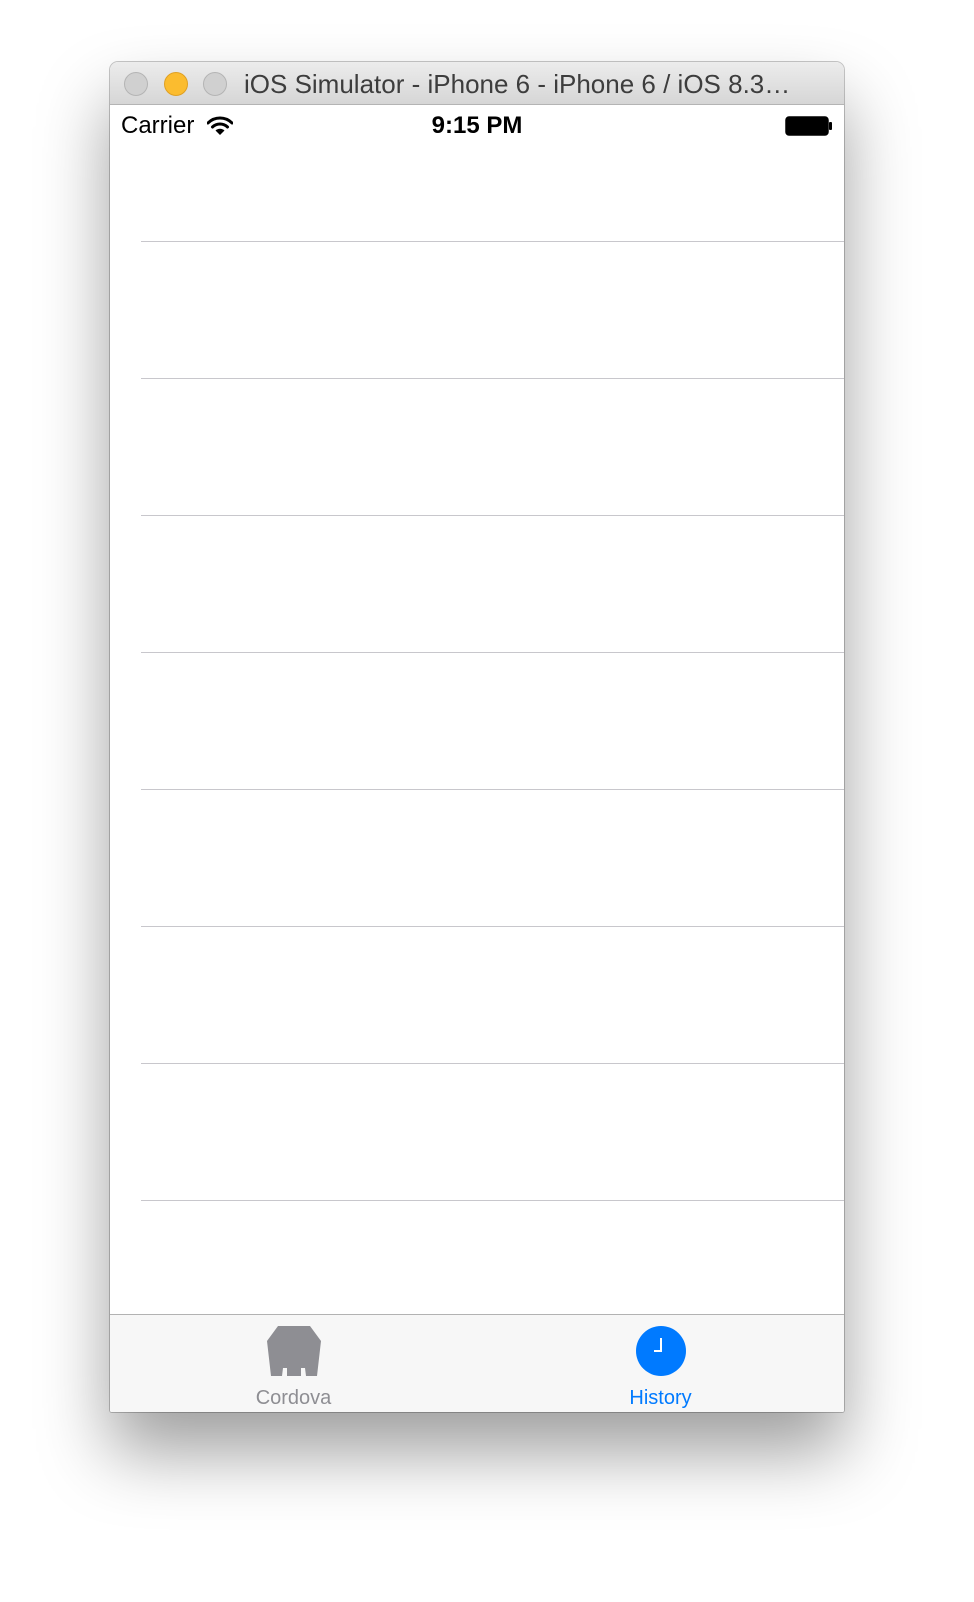  What do you see at coordinates (661, 1351) in the screenshot?
I see `clock-icon` at bounding box center [661, 1351].